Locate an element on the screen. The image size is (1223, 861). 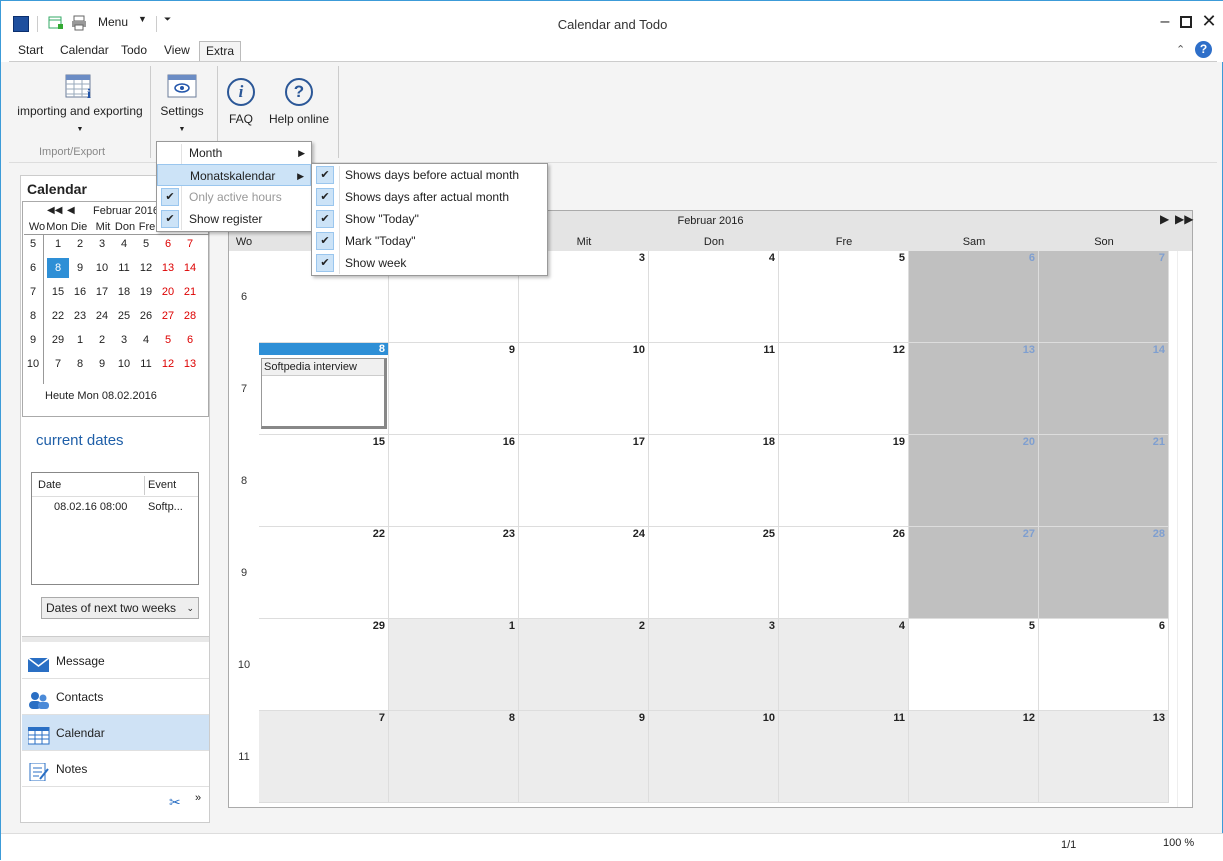
mini-day: 11 is located at coordinates (146, 364).